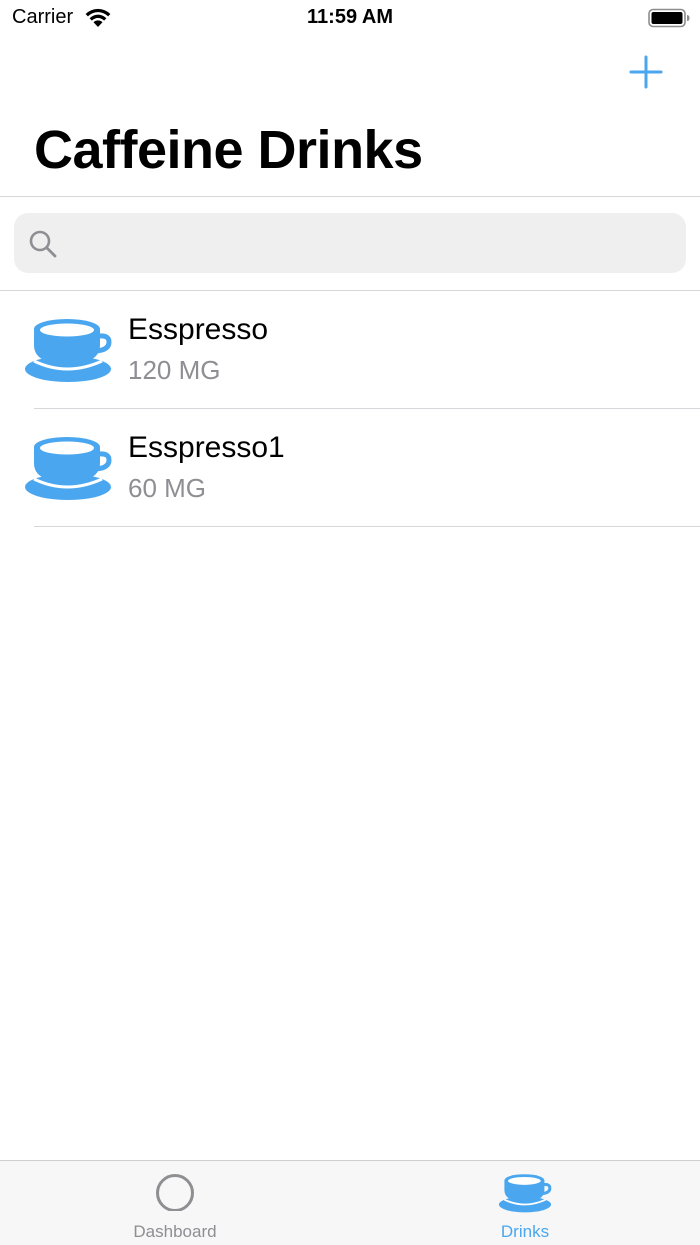 The height and width of the screenshot is (1245, 700). What do you see at coordinates (350, 350) in the screenshot?
I see `list-item: Esspresso 120 MG` at bounding box center [350, 350].